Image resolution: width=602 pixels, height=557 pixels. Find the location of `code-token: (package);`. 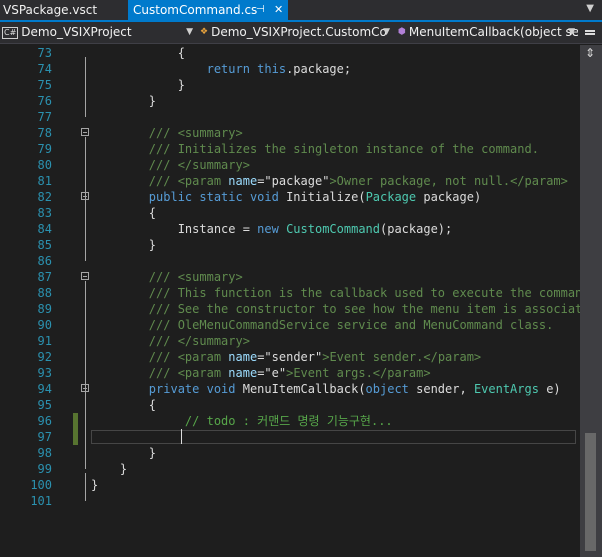

code-token: (package); is located at coordinates (416, 229).